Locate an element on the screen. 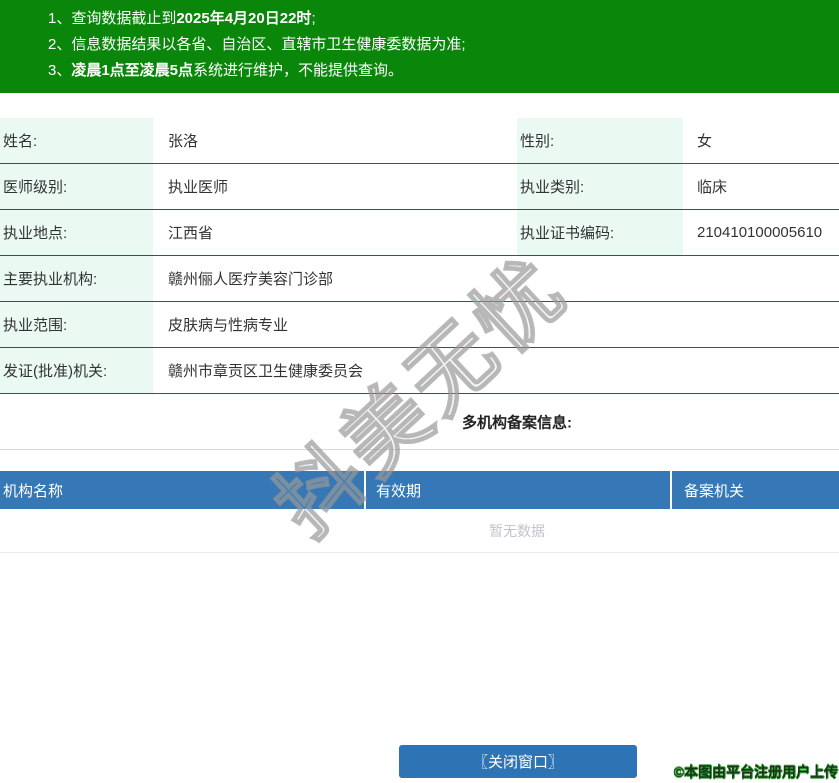 This screenshot has height=783, width=839. field-certificate-number-value: 210410100005610 is located at coordinates (760, 232).